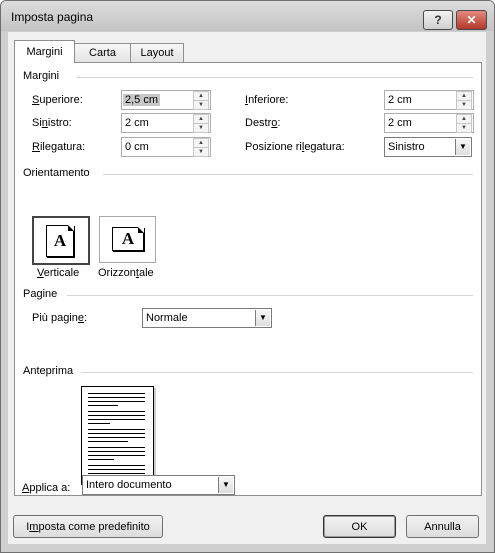 The image size is (495, 553). Describe the element at coordinates (429, 100) in the screenshot. I see `inferiore-spinner: 2 cm ▲ ▼` at that location.